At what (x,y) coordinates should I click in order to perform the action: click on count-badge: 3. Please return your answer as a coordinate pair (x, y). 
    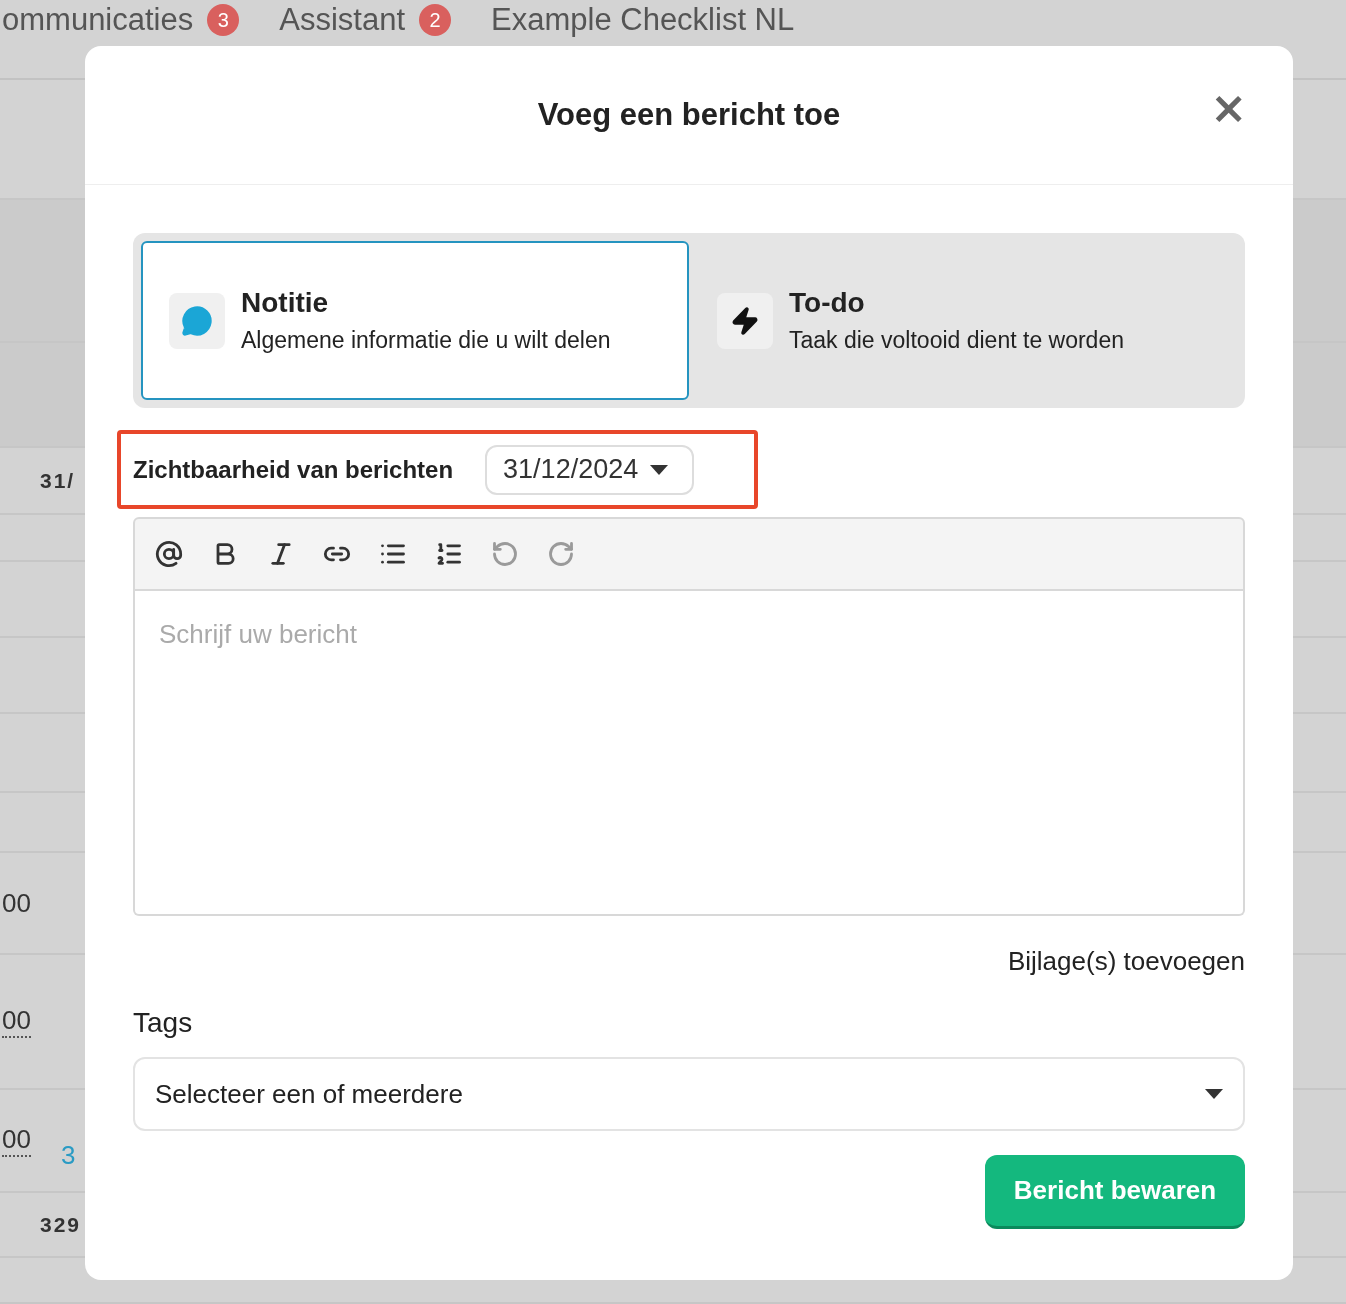
    Looking at the image, I should click on (223, 20).